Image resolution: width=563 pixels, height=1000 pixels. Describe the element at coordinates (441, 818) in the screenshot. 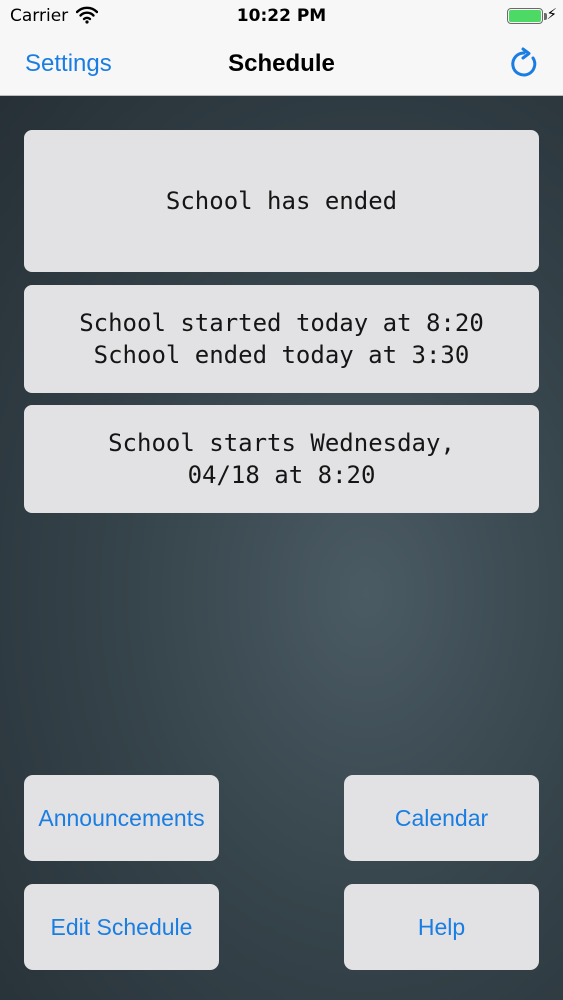

I see `calendar-button: Calendar` at that location.